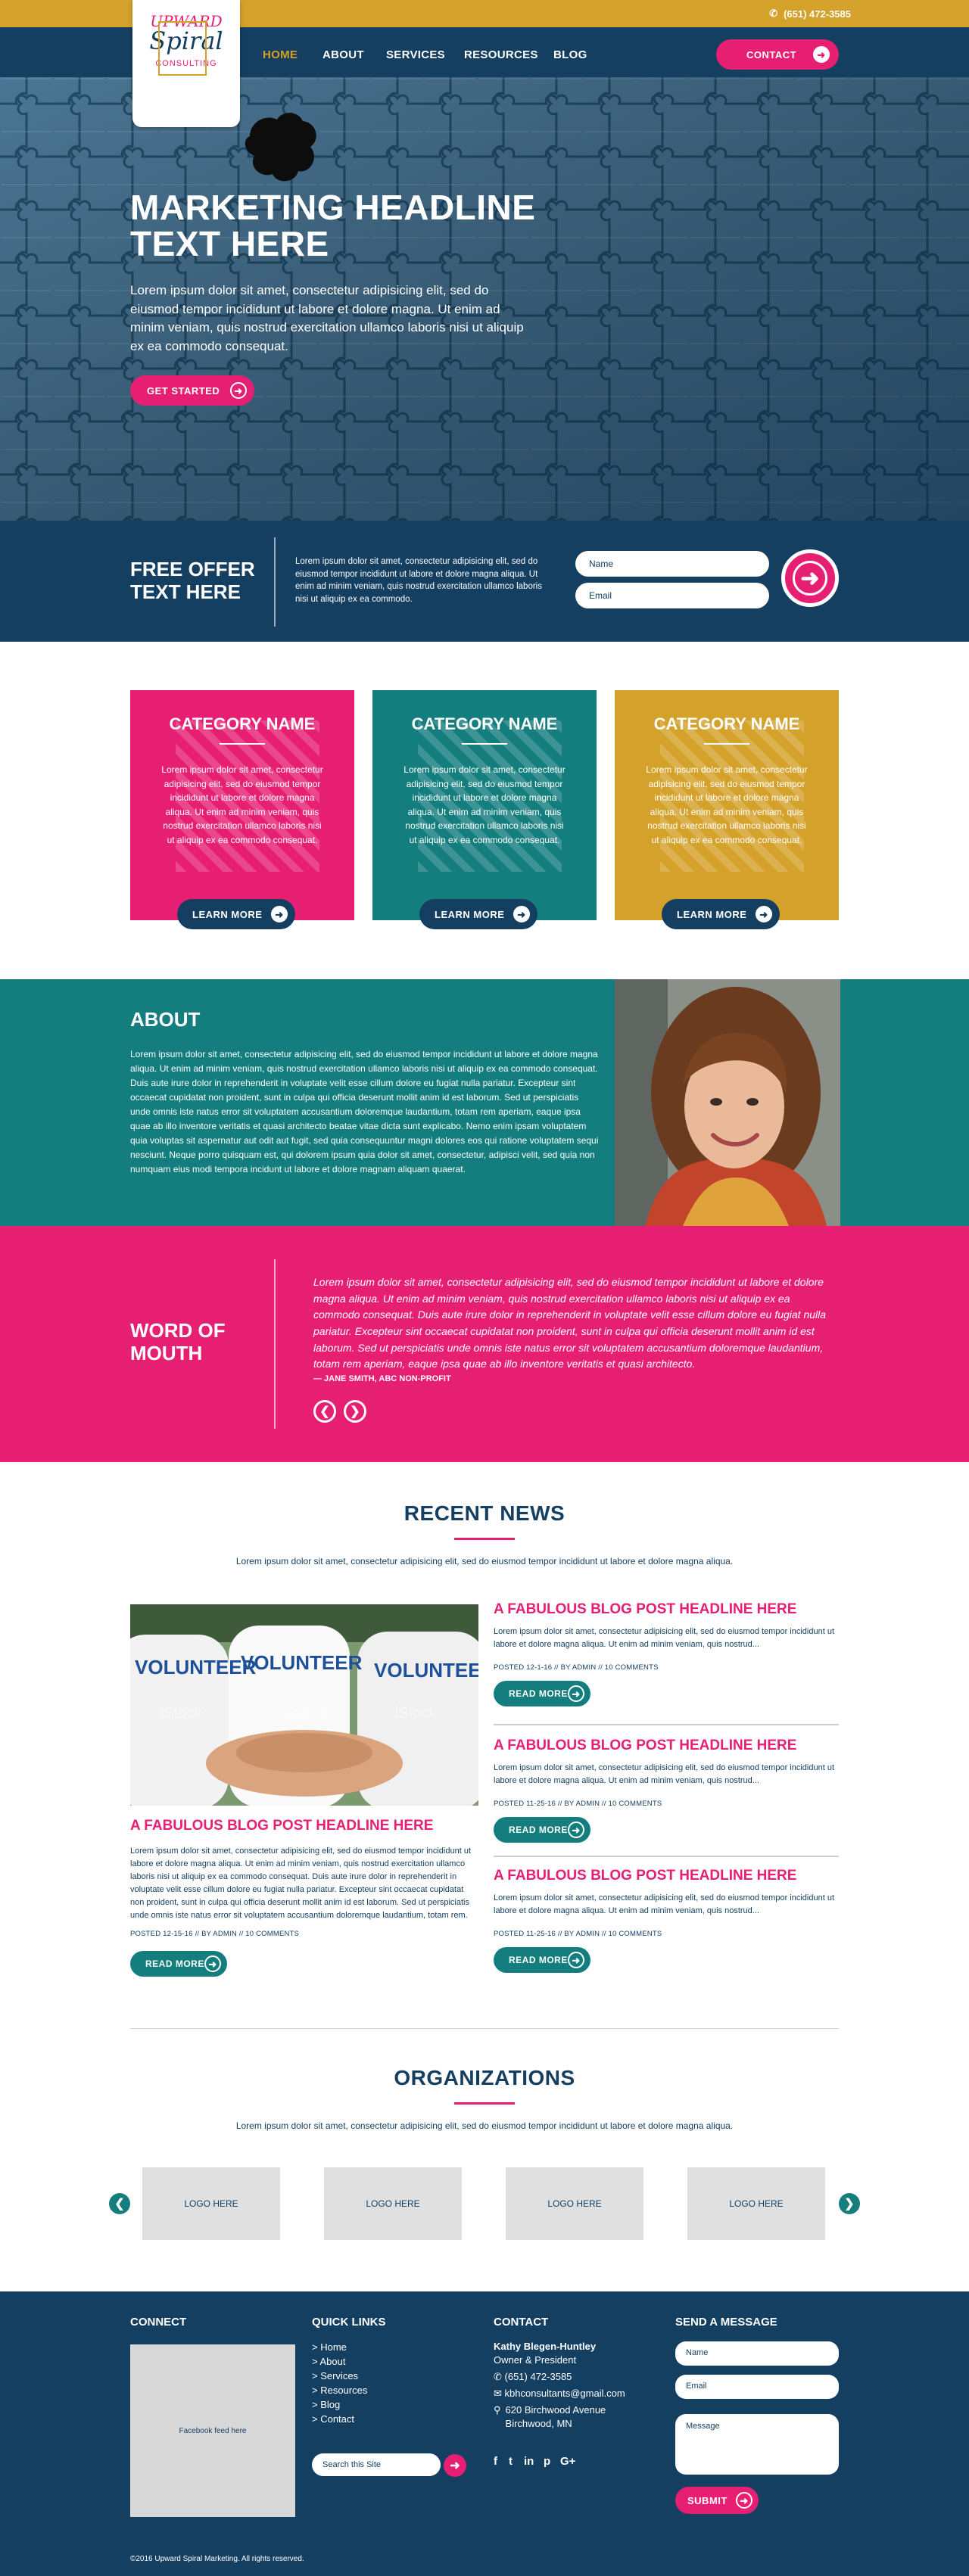 The height and width of the screenshot is (2576, 969). I want to click on footer-search-button: ➜, so click(455, 2465).